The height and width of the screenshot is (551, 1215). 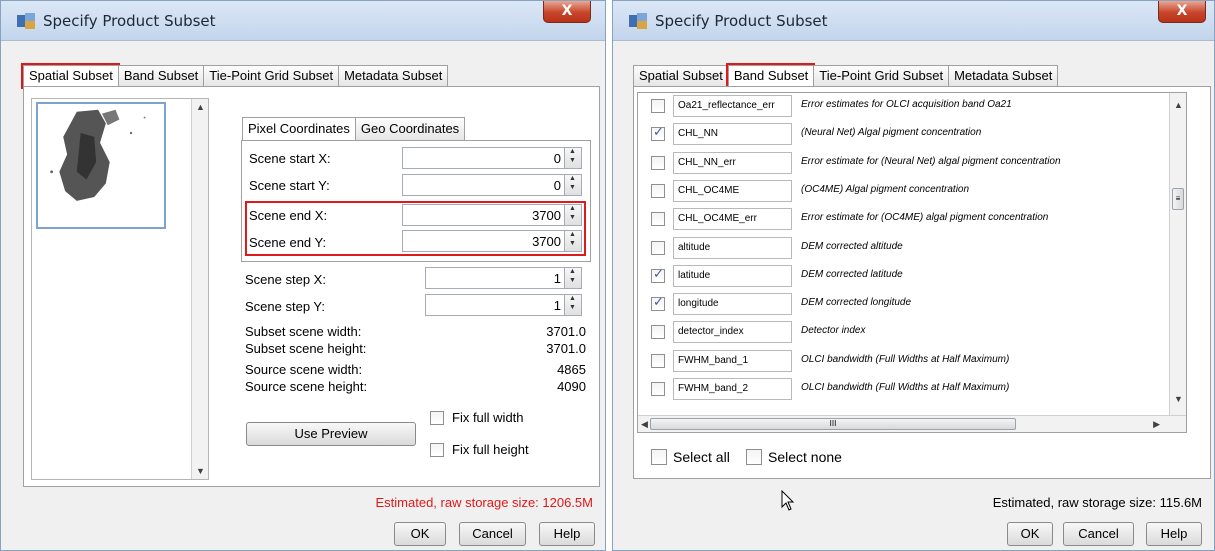 What do you see at coordinates (484, 502) in the screenshot?
I see `storage-size-status: Estimated, raw storage size: 1206.5M` at bounding box center [484, 502].